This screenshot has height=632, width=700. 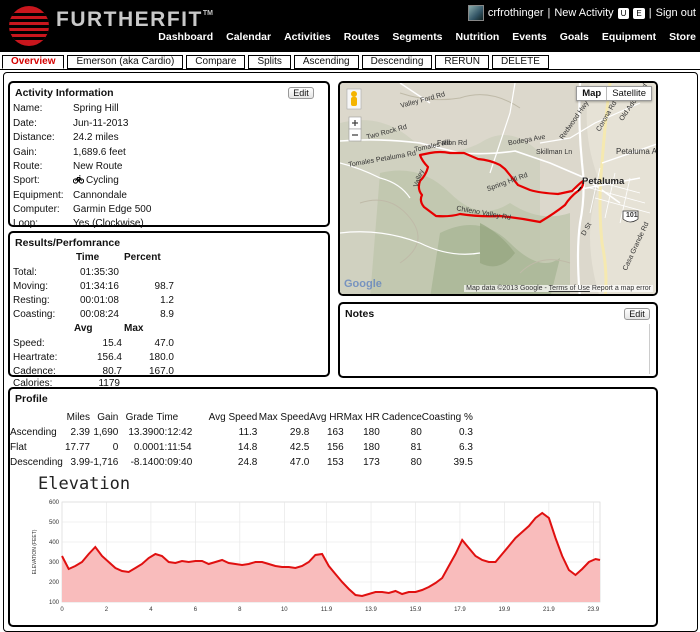 What do you see at coordinates (462, 62) in the screenshot?
I see `tab-rerun: RERUN` at bounding box center [462, 62].